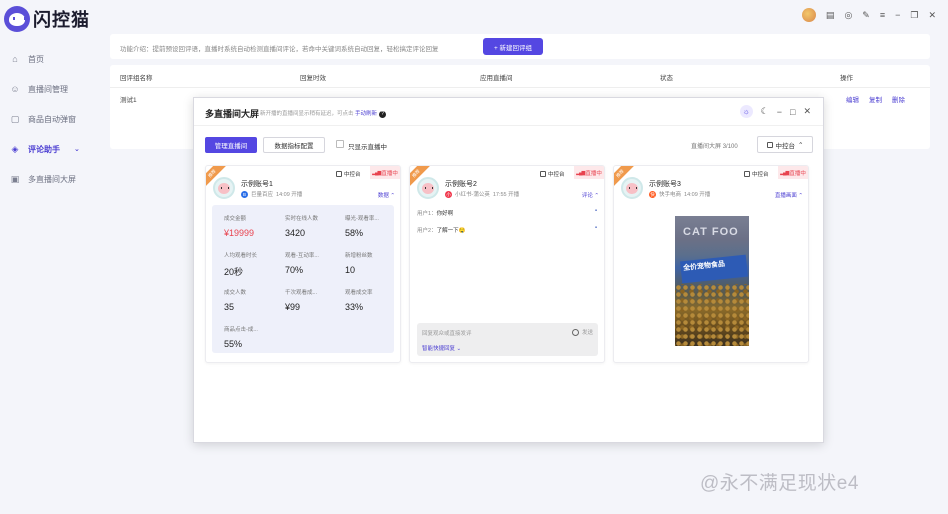 This screenshot has width=948, height=514. I want to click on room-count: 直播间大屏 3/100, so click(714, 147).